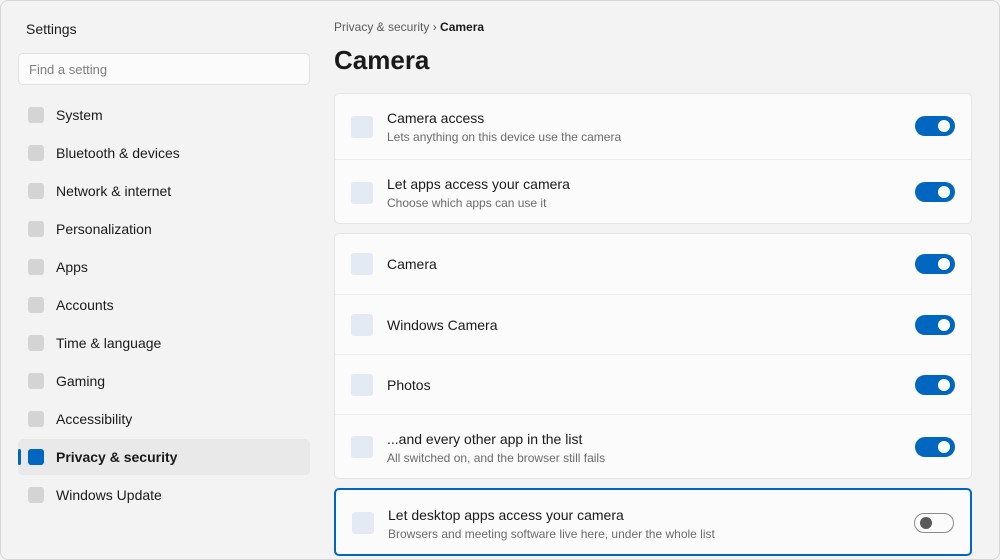 This screenshot has width=1000, height=560. What do you see at coordinates (72, 267) in the screenshot?
I see `sidebar-item-label: Apps` at bounding box center [72, 267].